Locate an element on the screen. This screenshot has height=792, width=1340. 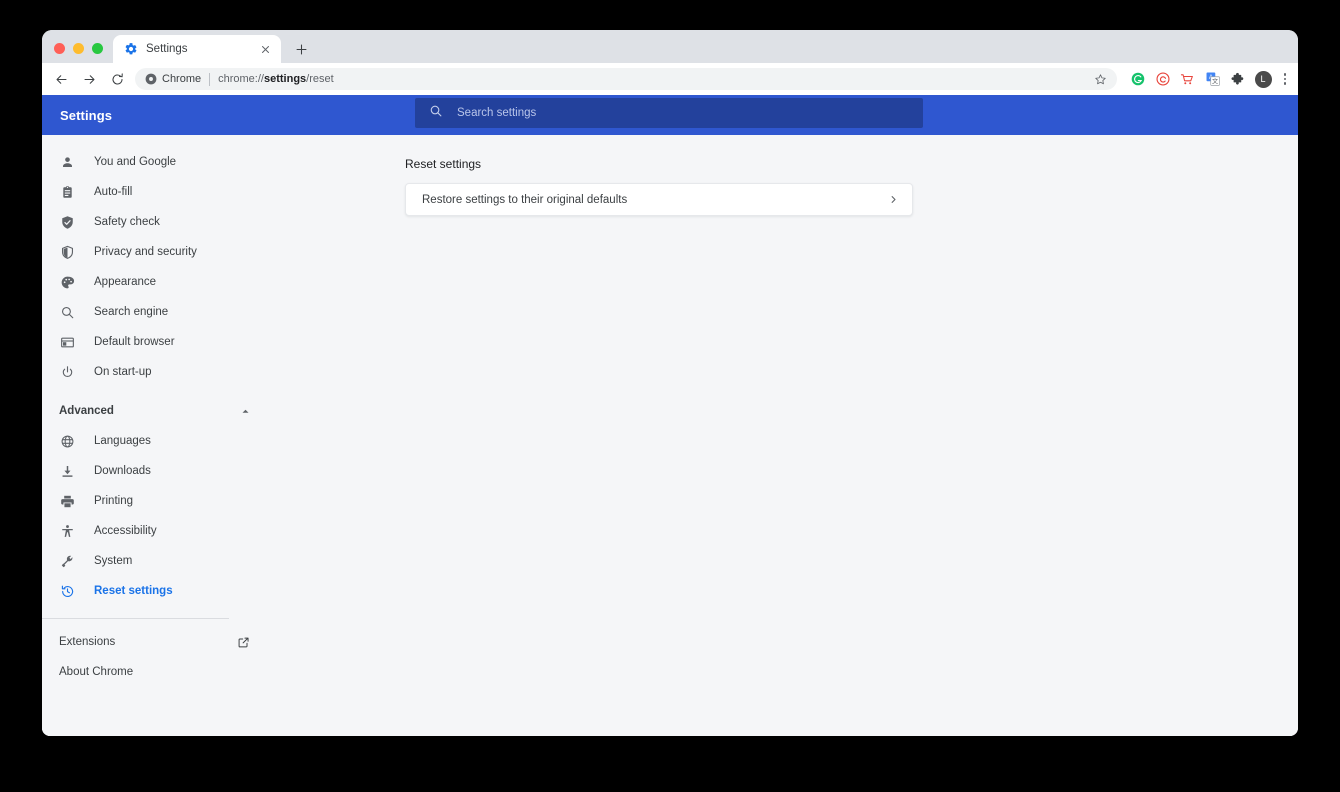
sidebar-item-label: Languages is located at coordinates (122, 441).